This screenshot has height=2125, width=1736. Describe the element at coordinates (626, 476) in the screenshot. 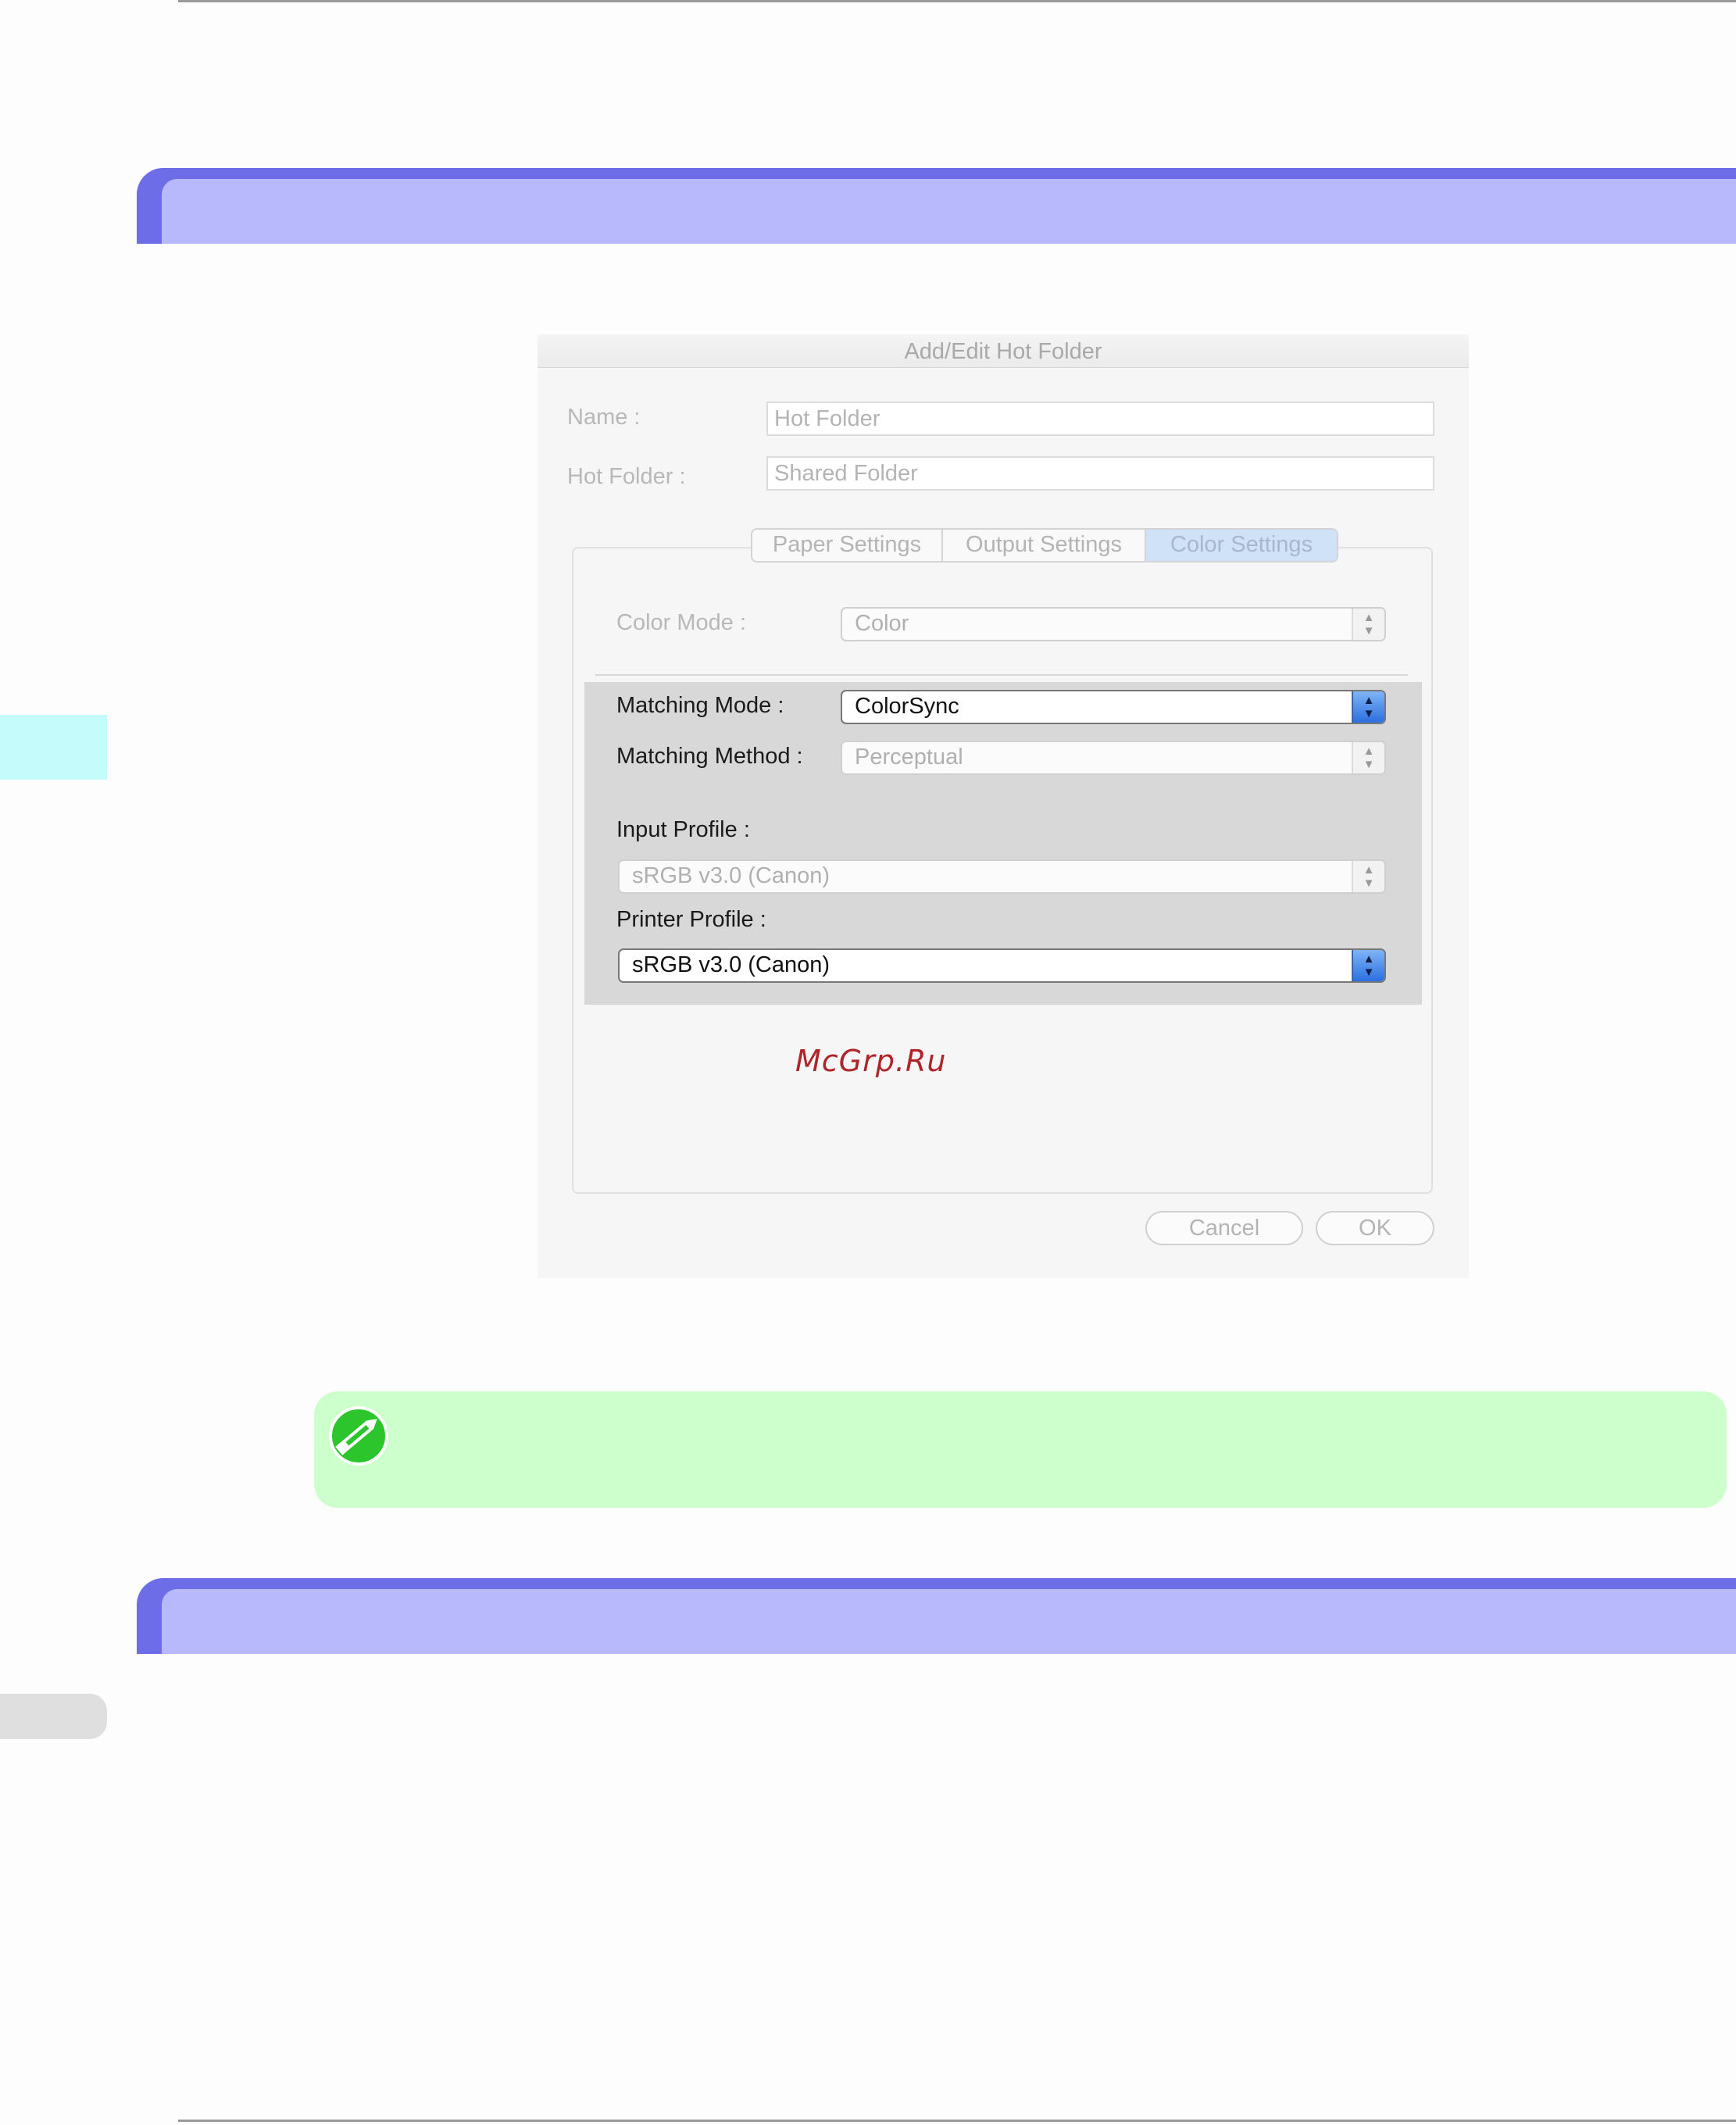

I see `hot-folder-label: Hot Folder :` at that location.